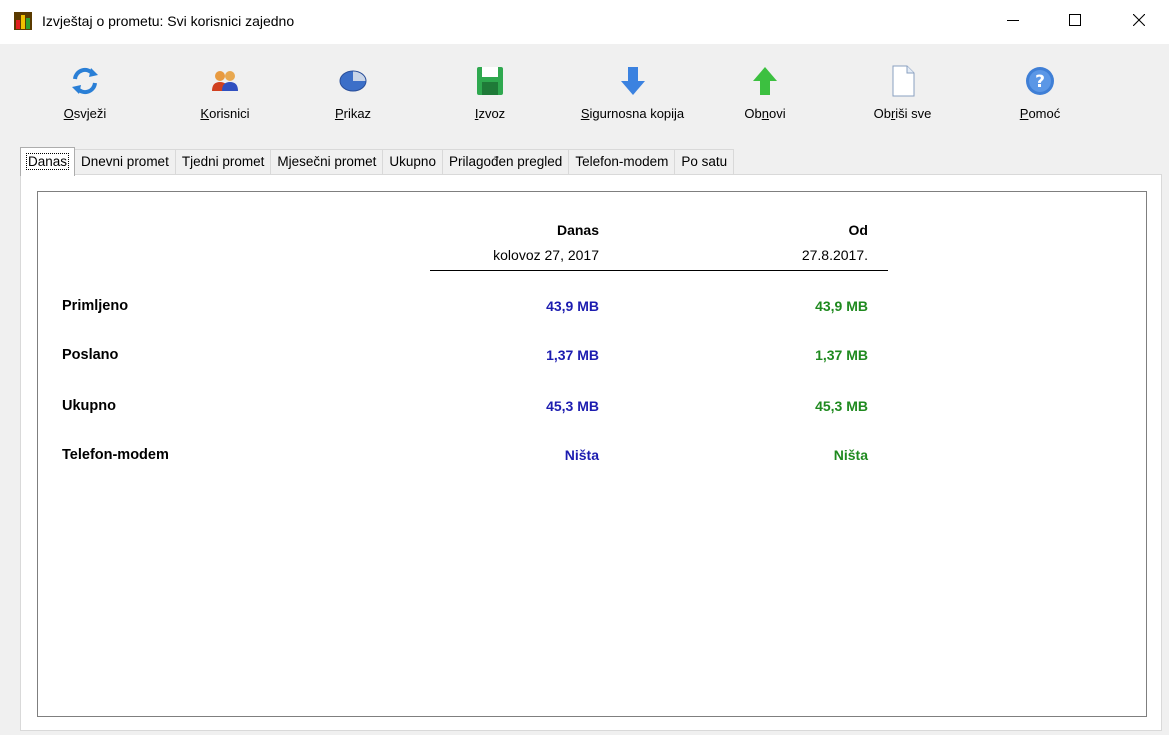  I want to click on view-button: Prikaz, so click(353, 92).